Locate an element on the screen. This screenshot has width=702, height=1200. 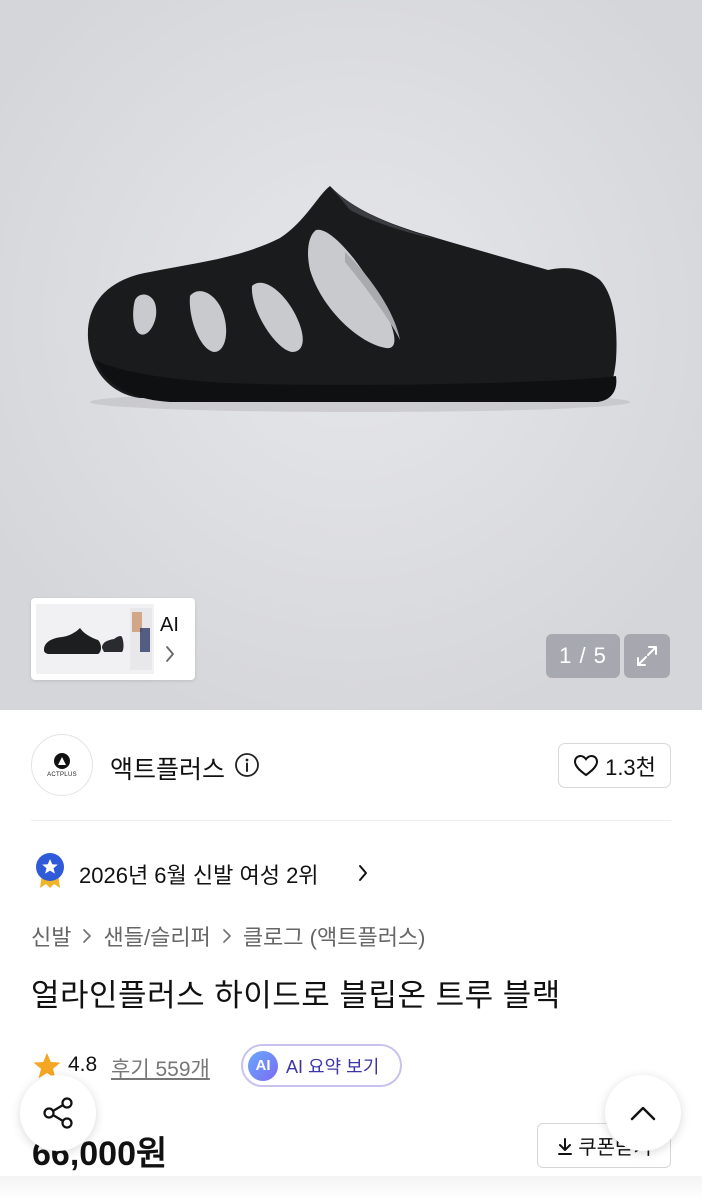
ai-thumbnail-button is located at coordinates (113, 639).